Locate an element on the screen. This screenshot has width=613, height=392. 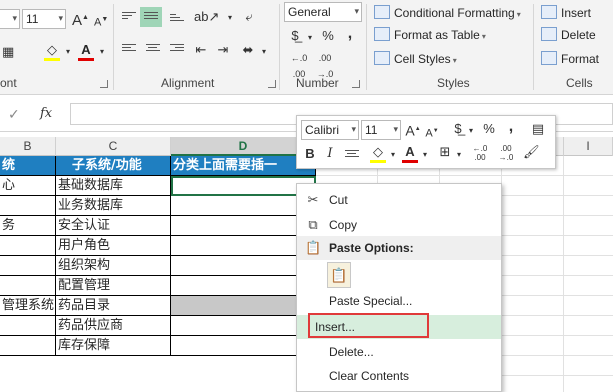
active-cell-d is located at coordinates (243, 186).